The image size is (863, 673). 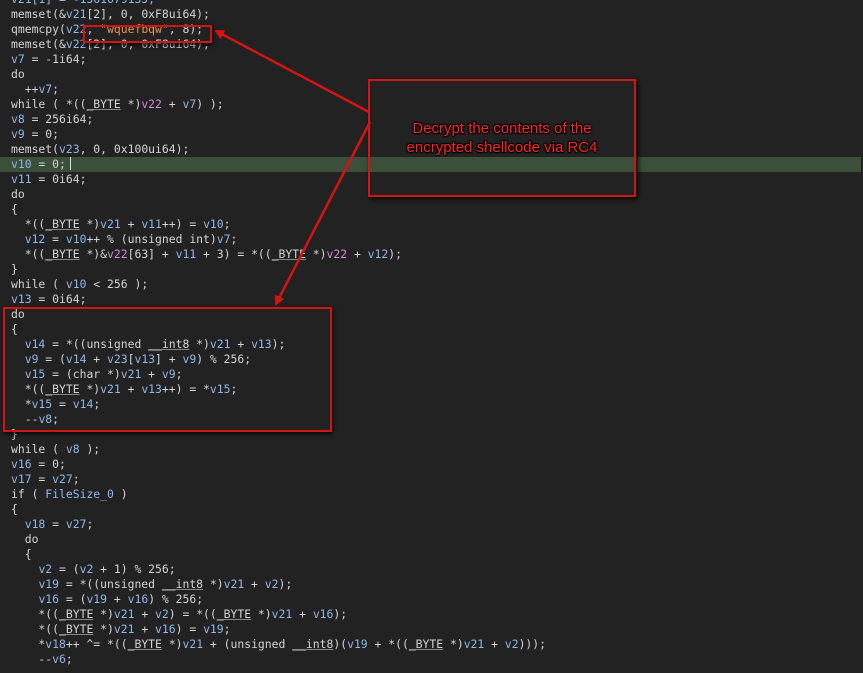 What do you see at coordinates (436, 359) in the screenshot?
I see `code-line: v9 = (v14 + v23[v13] + v9) % 256;` at bounding box center [436, 359].